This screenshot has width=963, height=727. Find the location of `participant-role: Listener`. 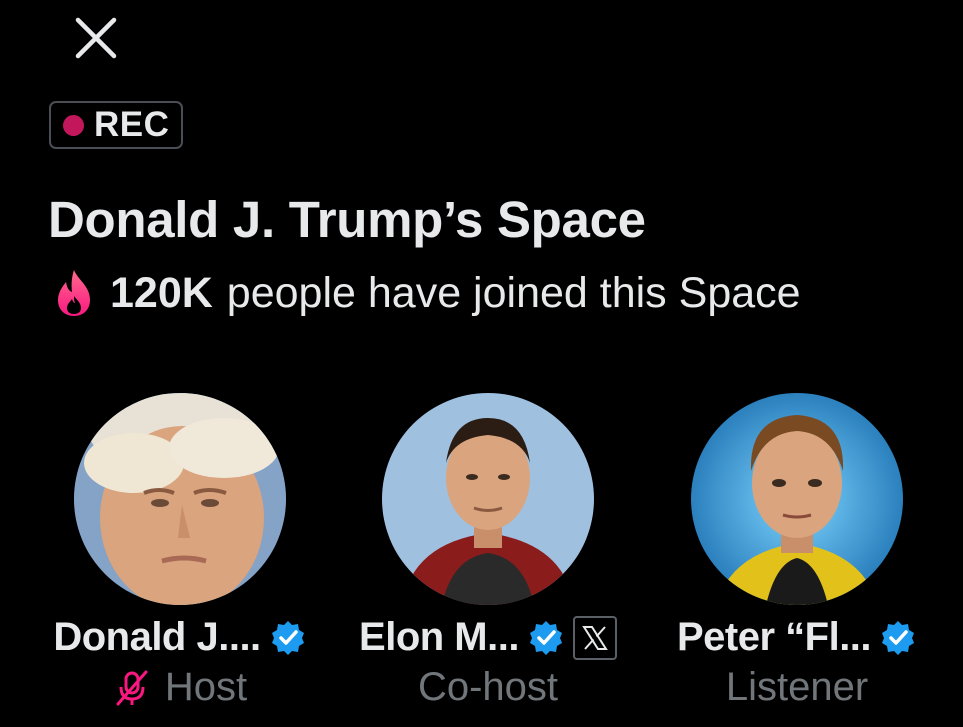

participant-role: Listener is located at coordinates (797, 687).